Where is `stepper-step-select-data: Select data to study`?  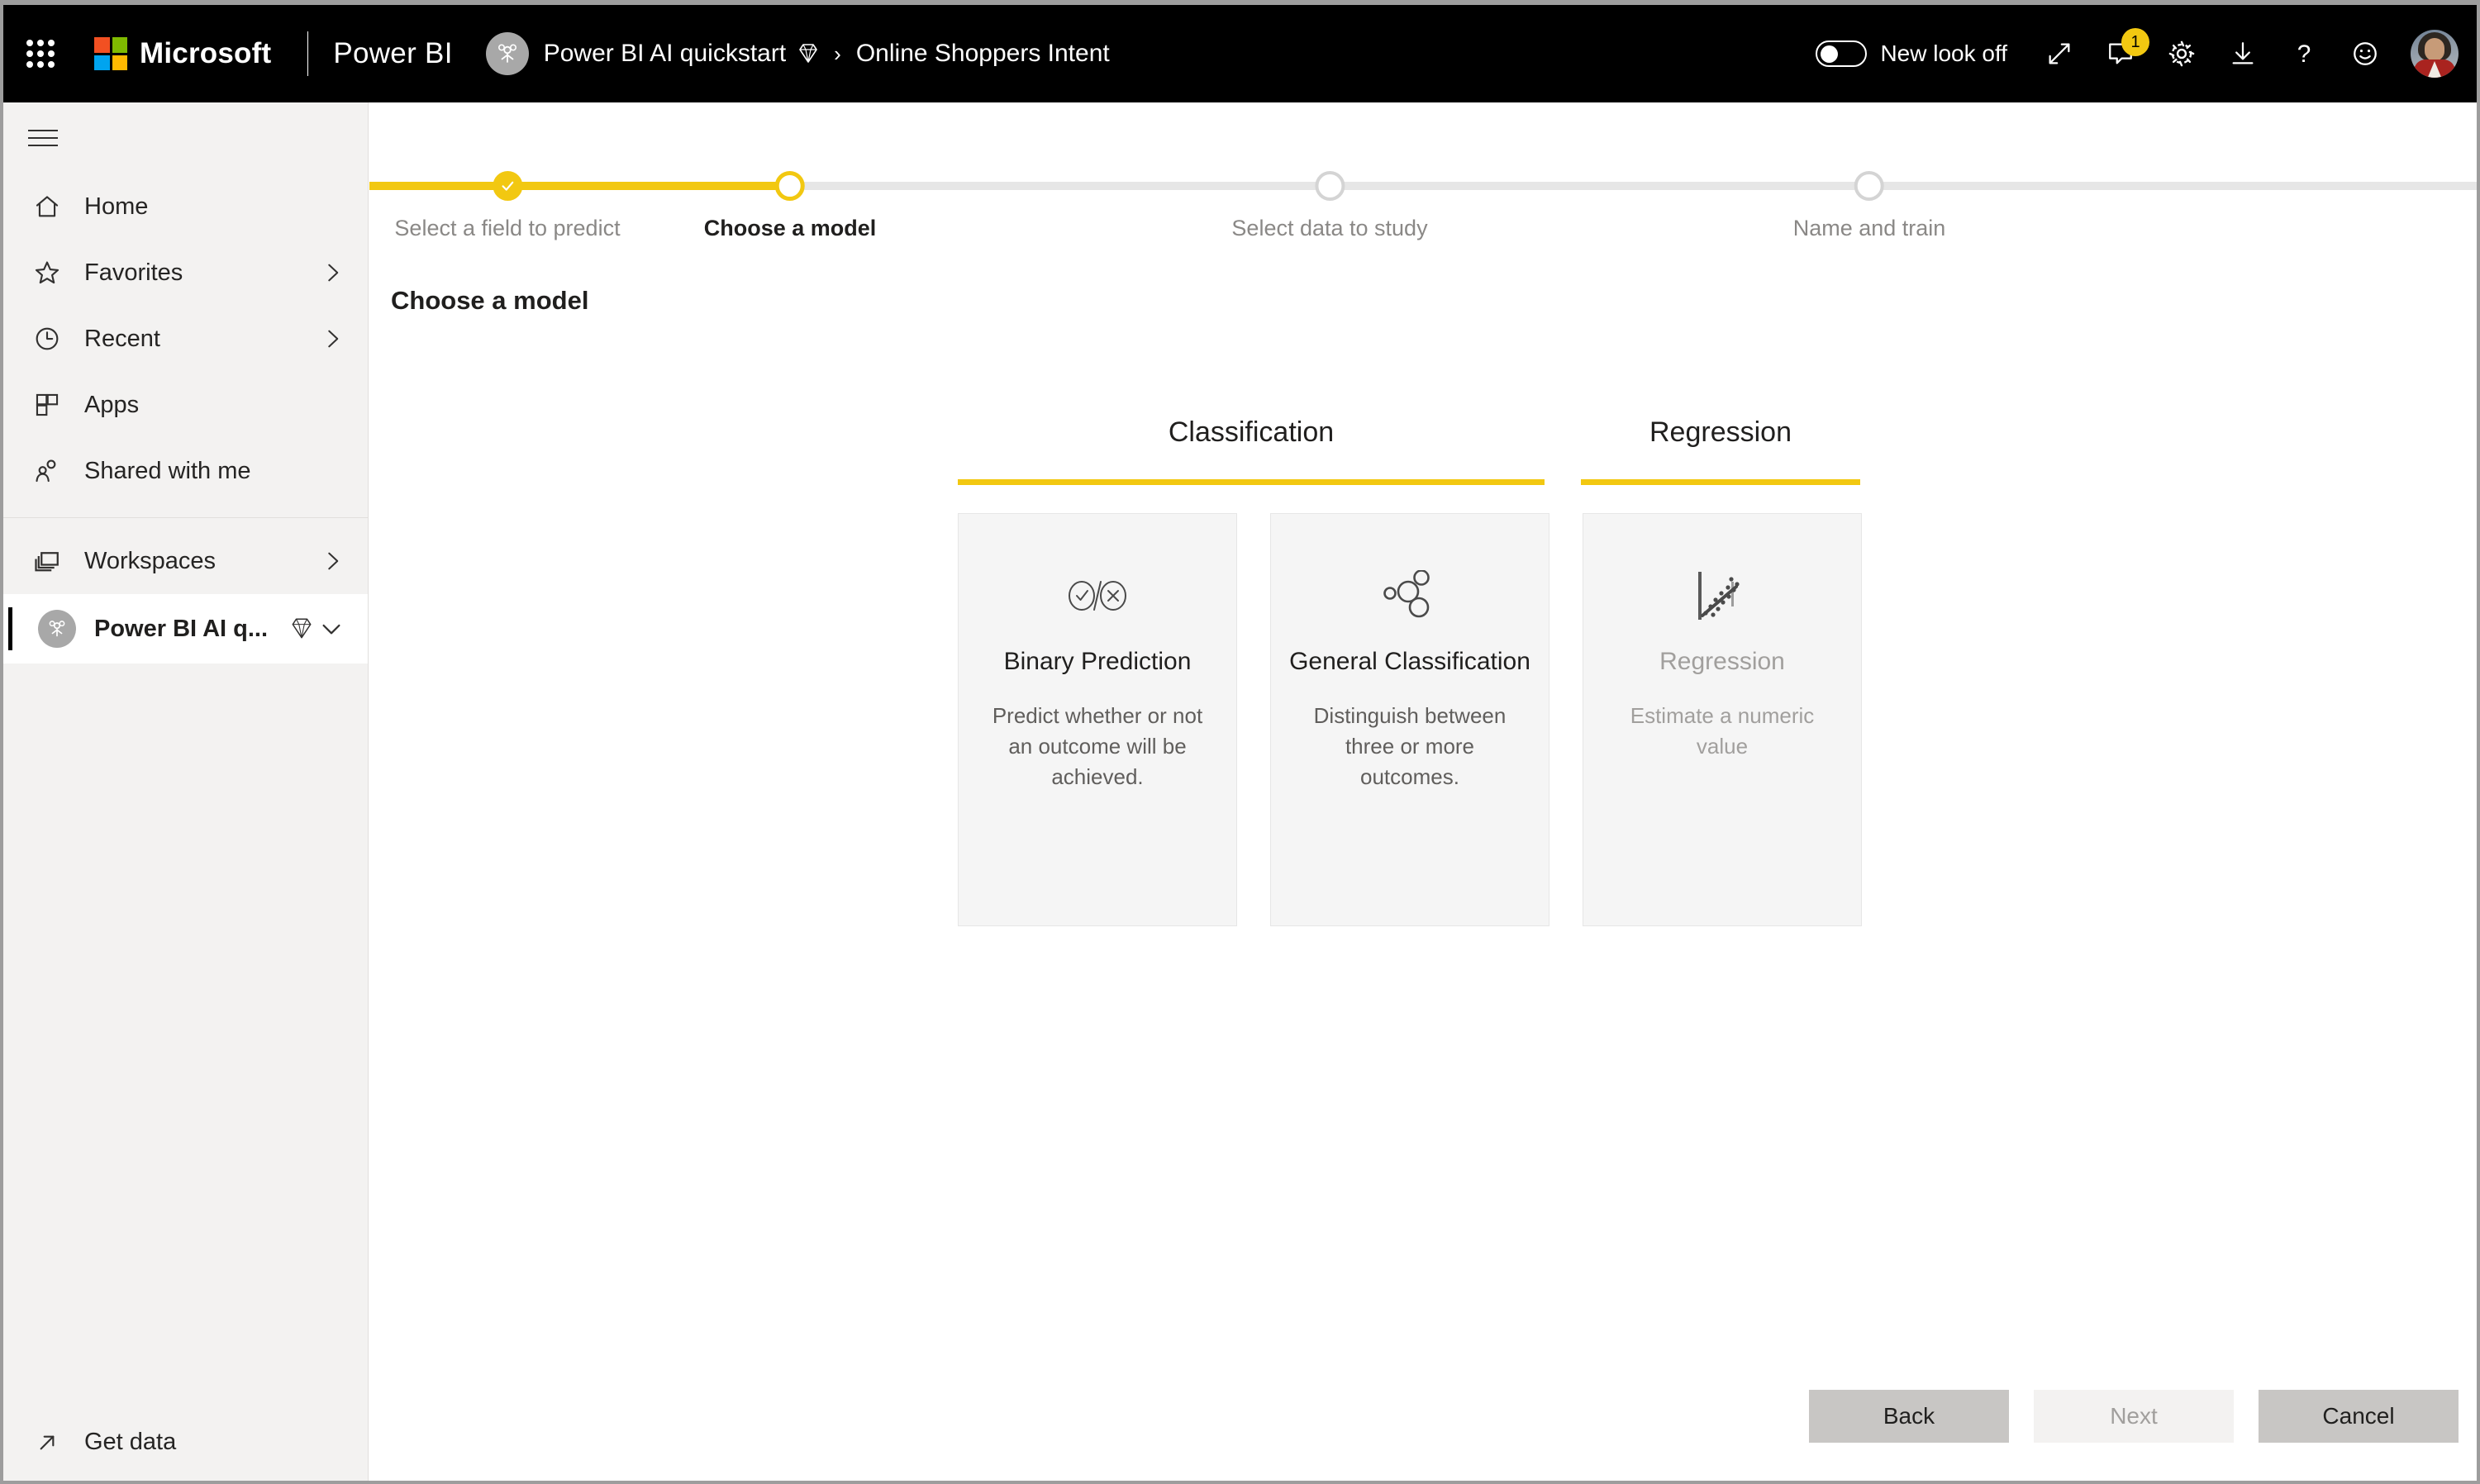
stepper-step-select-data: Select data to study is located at coordinates (1329, 193).